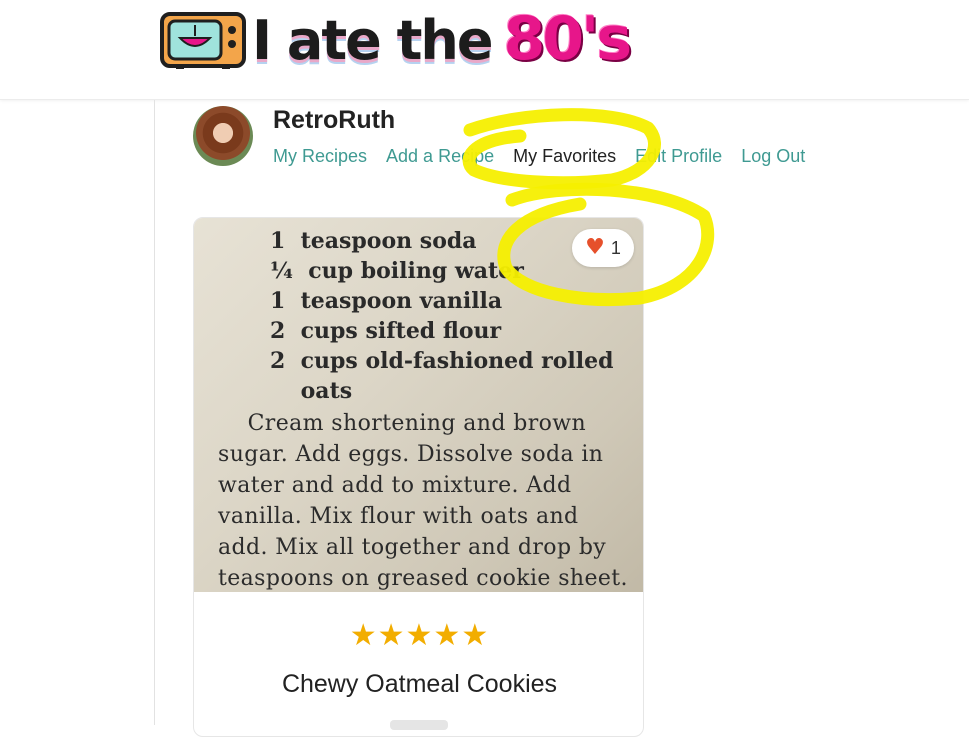 Image resolution: width=969 pixels, height=737 pixels. Describe the element at coordinates (615, 247) in the screenshot. I see `favorite-count: 1` at that location.